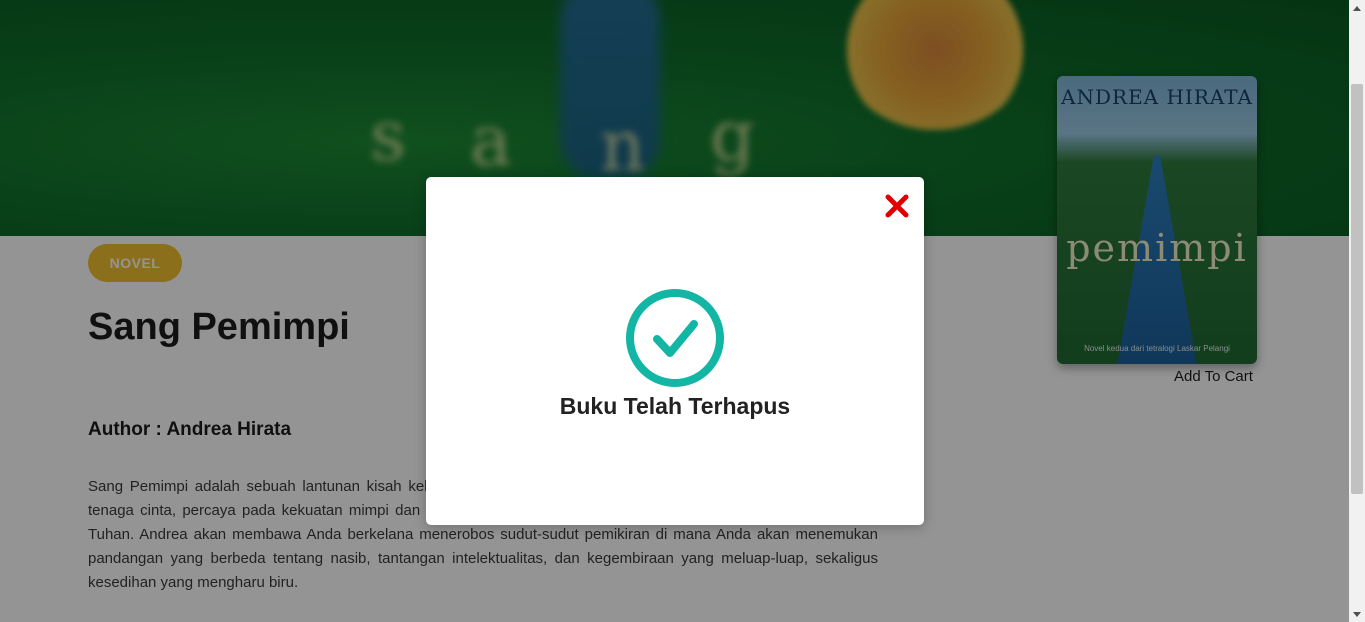  Describe the element at coordinates (1357, 289) in the screenshot. I see `scrollbar-thumb` at that location.